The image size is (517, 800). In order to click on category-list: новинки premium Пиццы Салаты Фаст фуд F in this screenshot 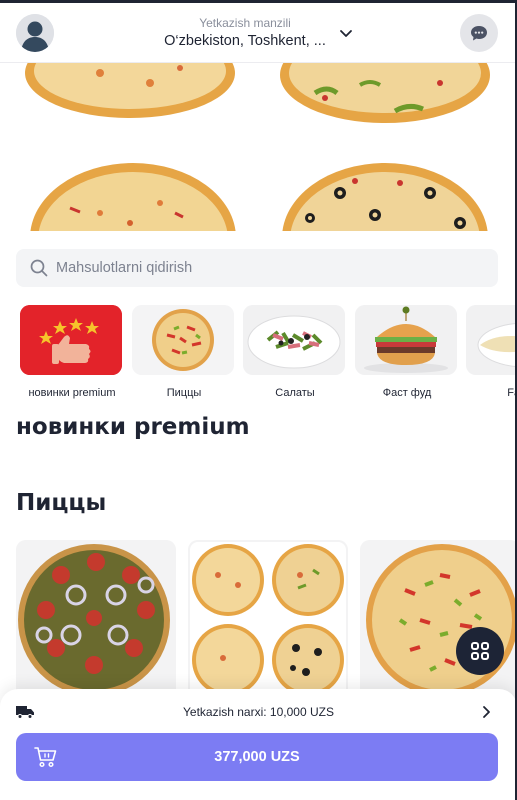, I will do `click(266, 355)`.